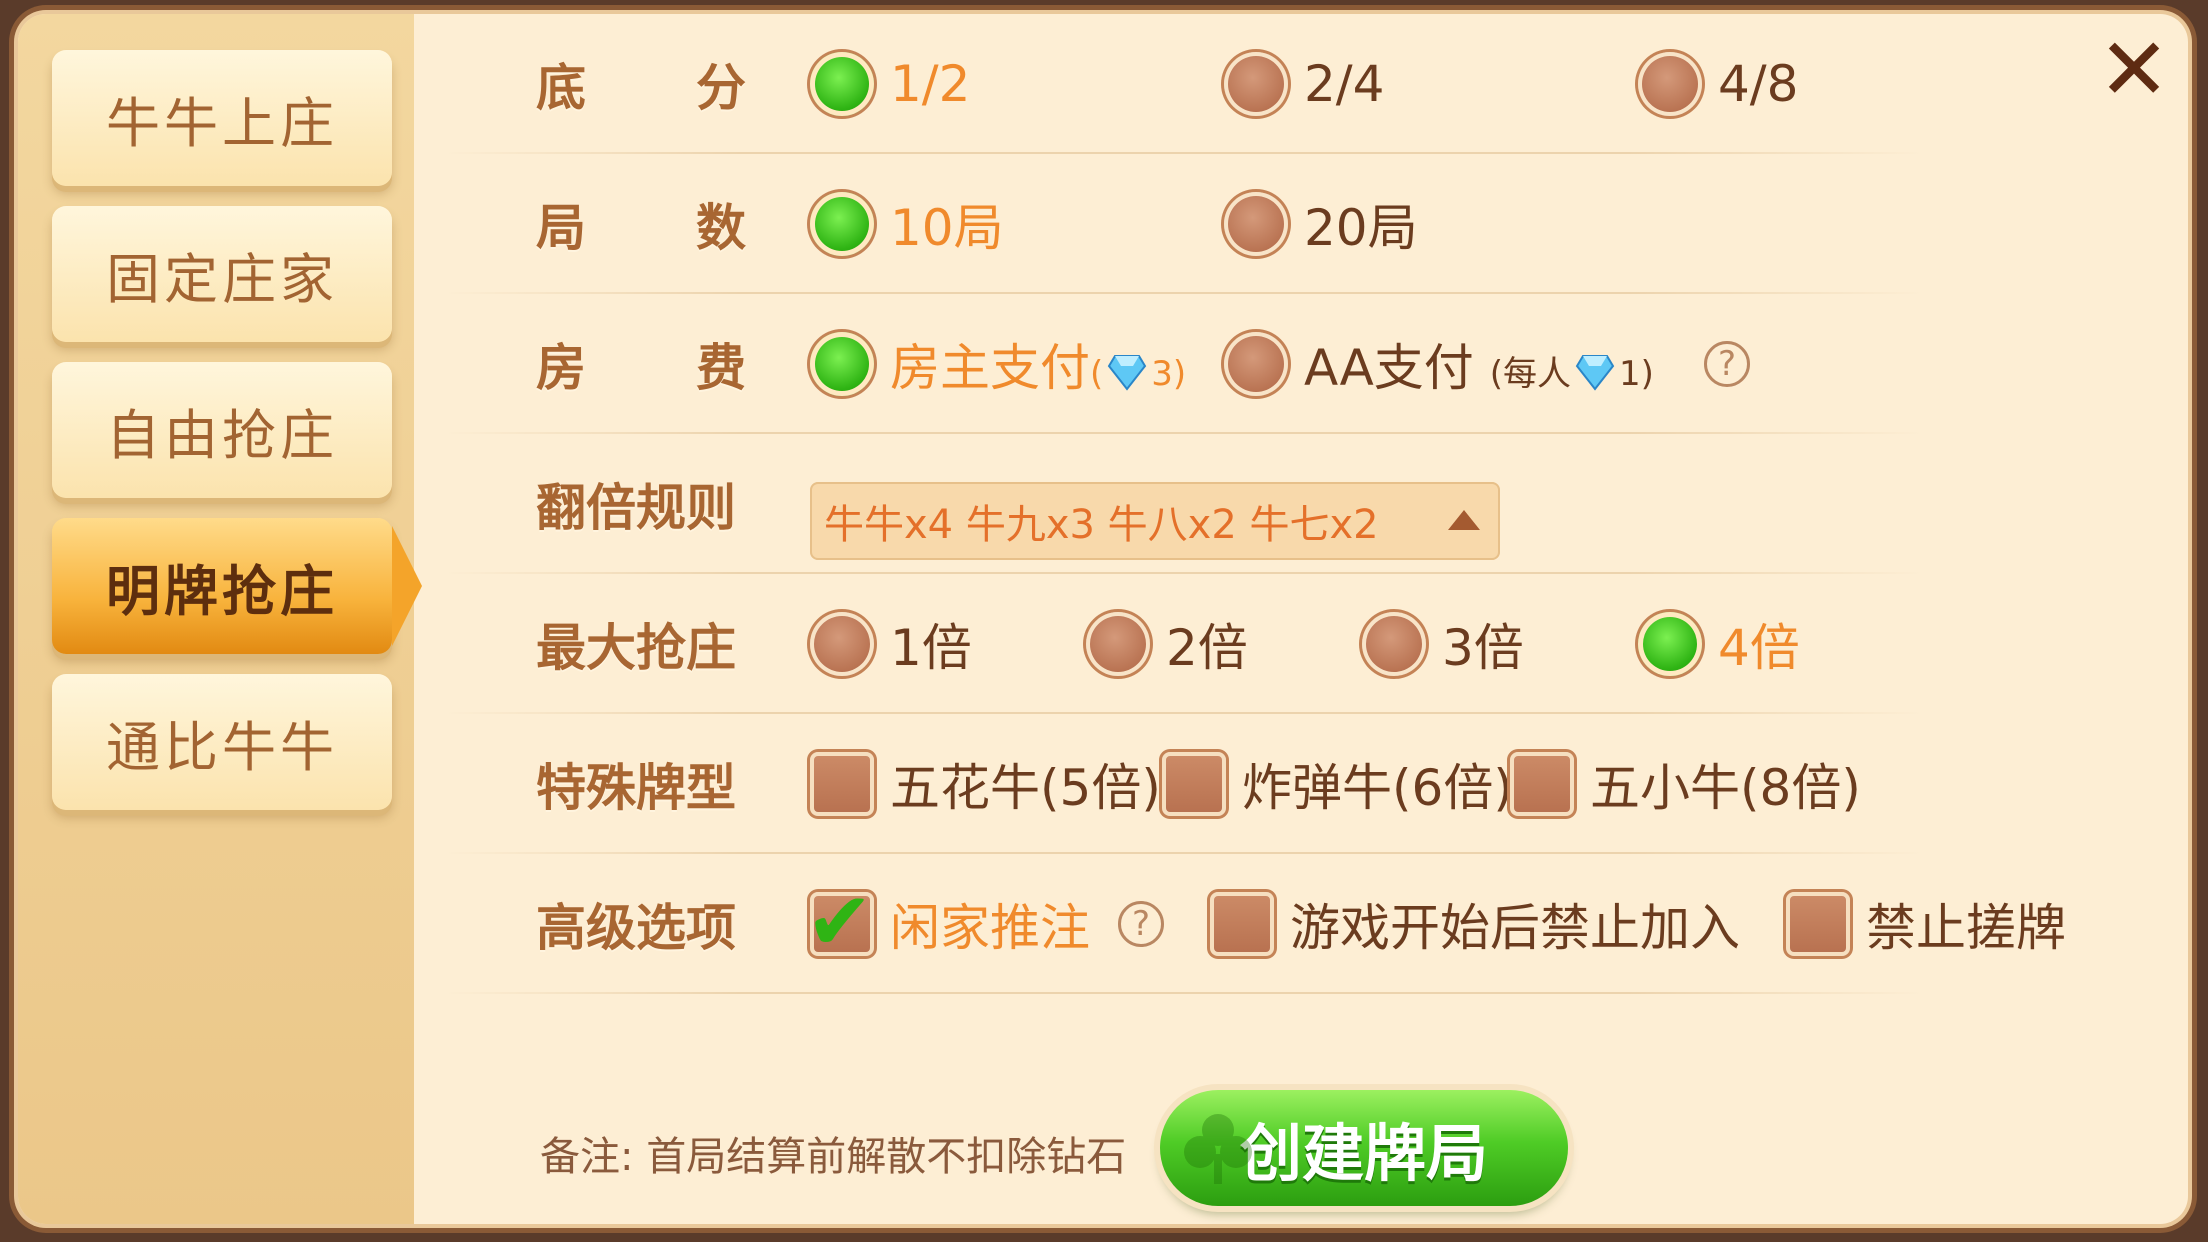  What do you see at coordinates (641, 88) in the screenshot?
I see `row-label: 底分` at bounding box center [641, 88].